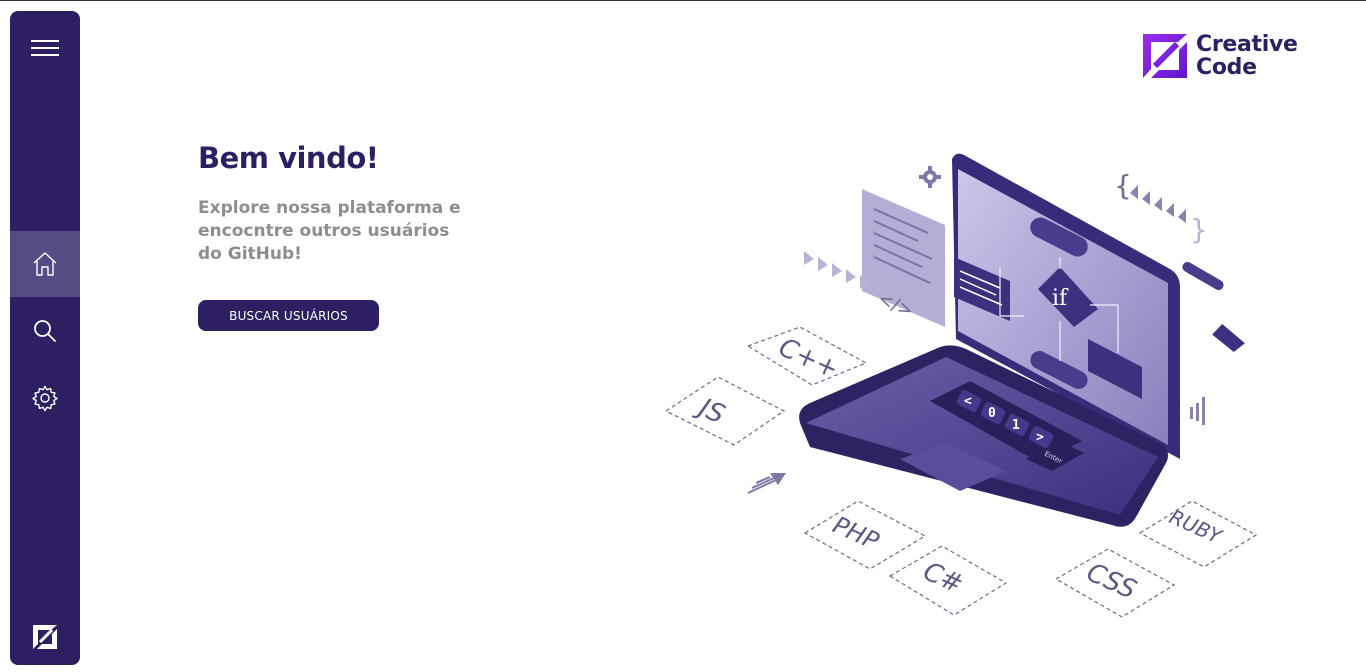 This screenshot has width=1366, height=672. I want to click on tag-php: PHP, so click(856, 533).